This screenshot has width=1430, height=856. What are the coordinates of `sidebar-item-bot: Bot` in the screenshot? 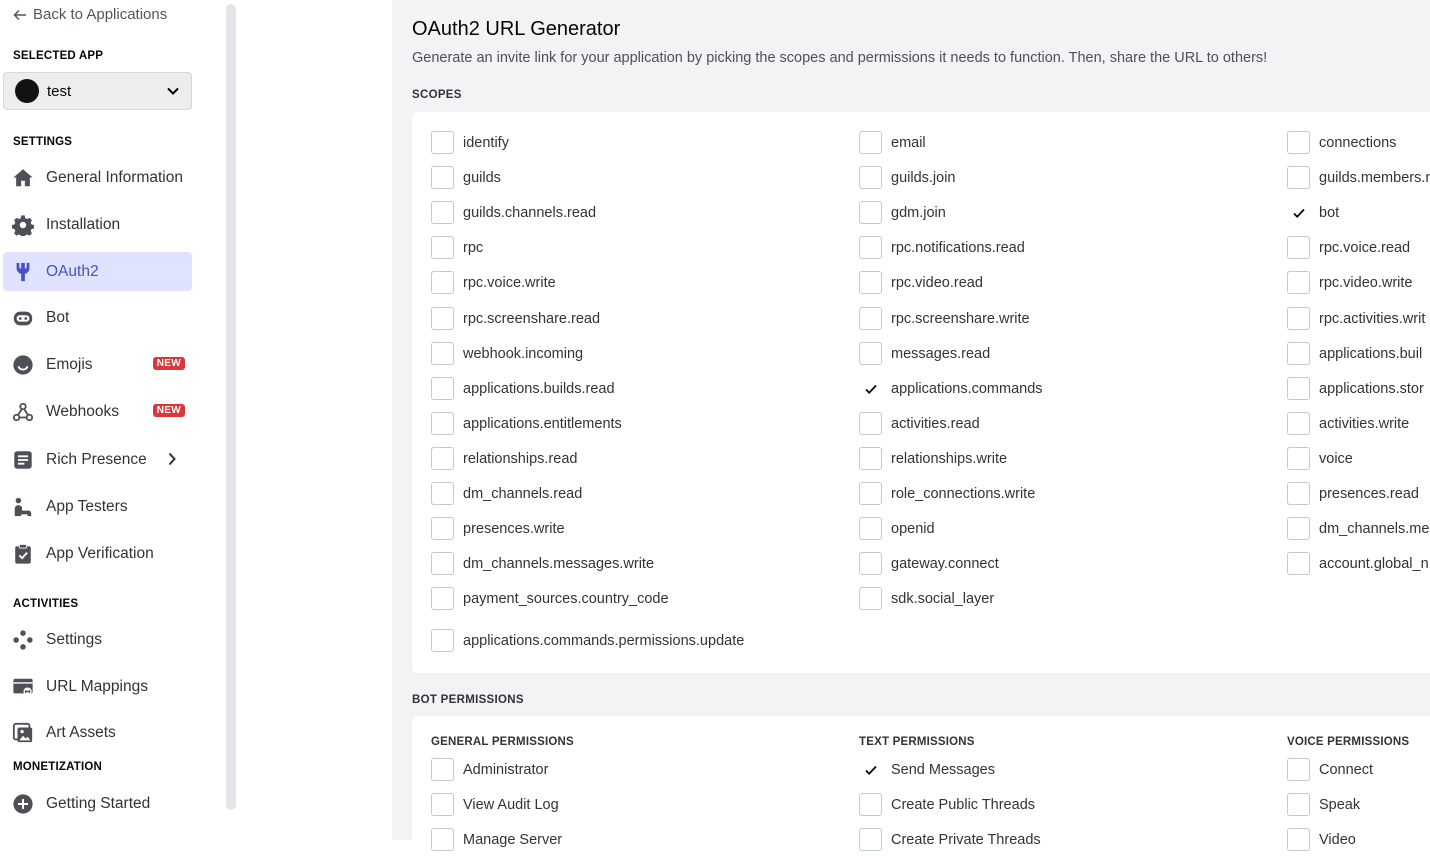 It's located at (97, 317).